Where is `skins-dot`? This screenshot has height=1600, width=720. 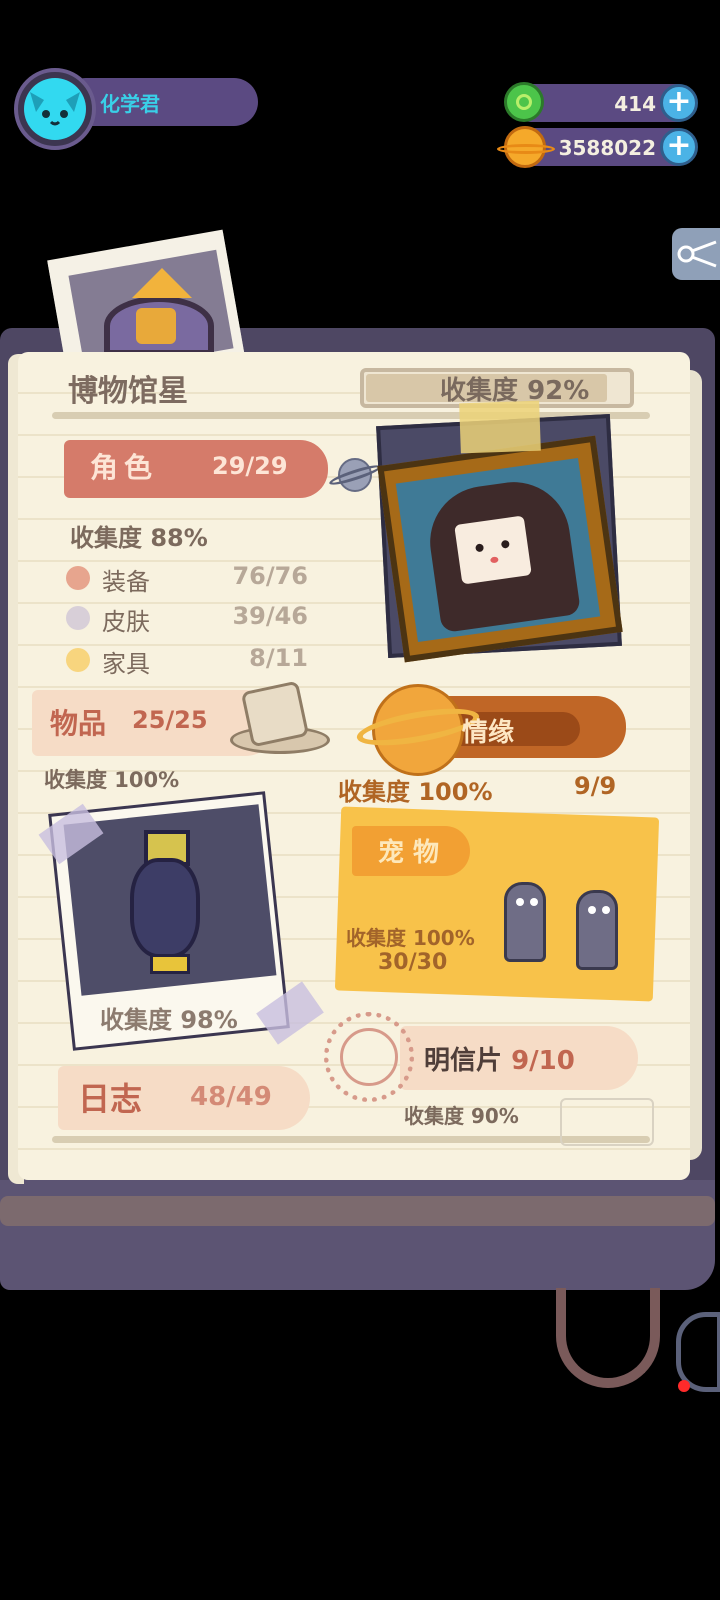 skins-dot is located at coordinates (78, 618).